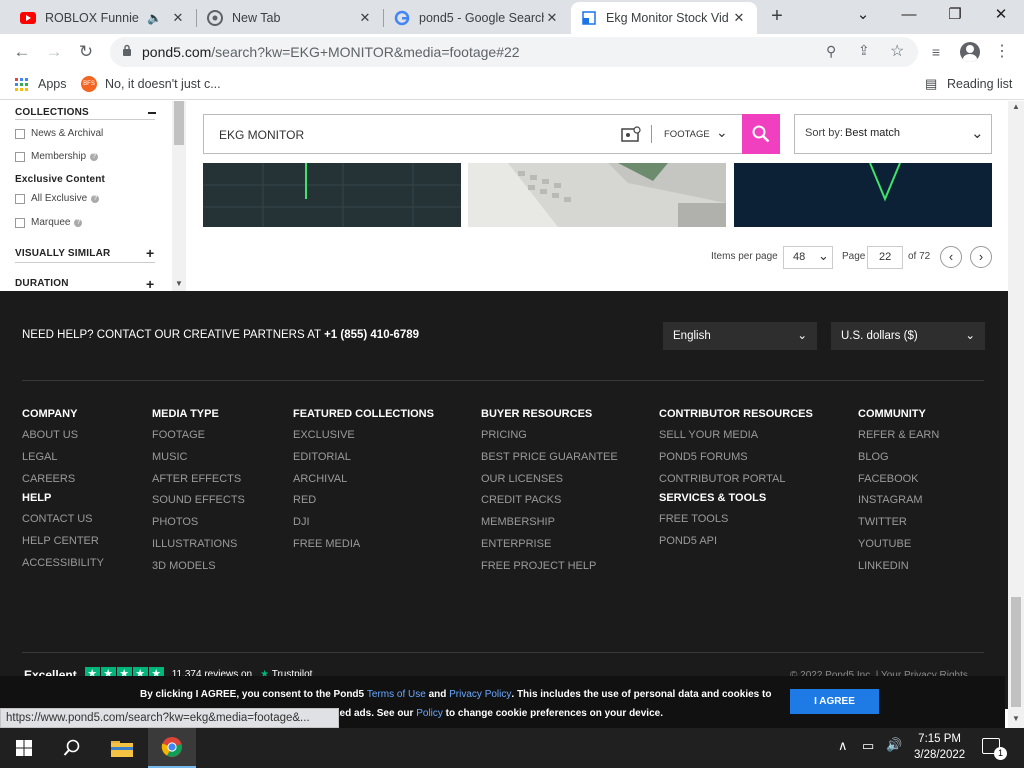 The width and height of the screenshot is (1024, 768). What do you see at coordinates (198, 438) in the screenshot?
I see `footer-link: FOOTAGE` at bounding box center [198, 438].